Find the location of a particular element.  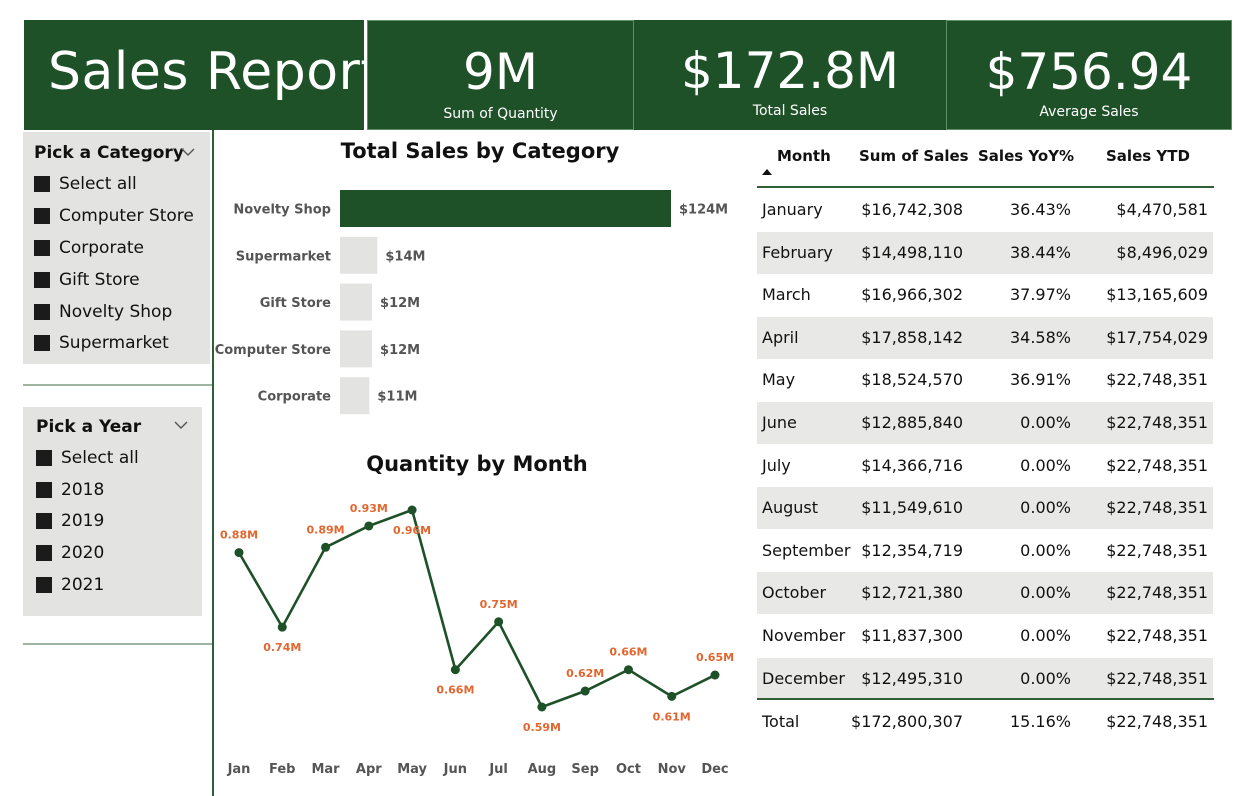

option-label: 2019 is located at coordinates (83, 521).